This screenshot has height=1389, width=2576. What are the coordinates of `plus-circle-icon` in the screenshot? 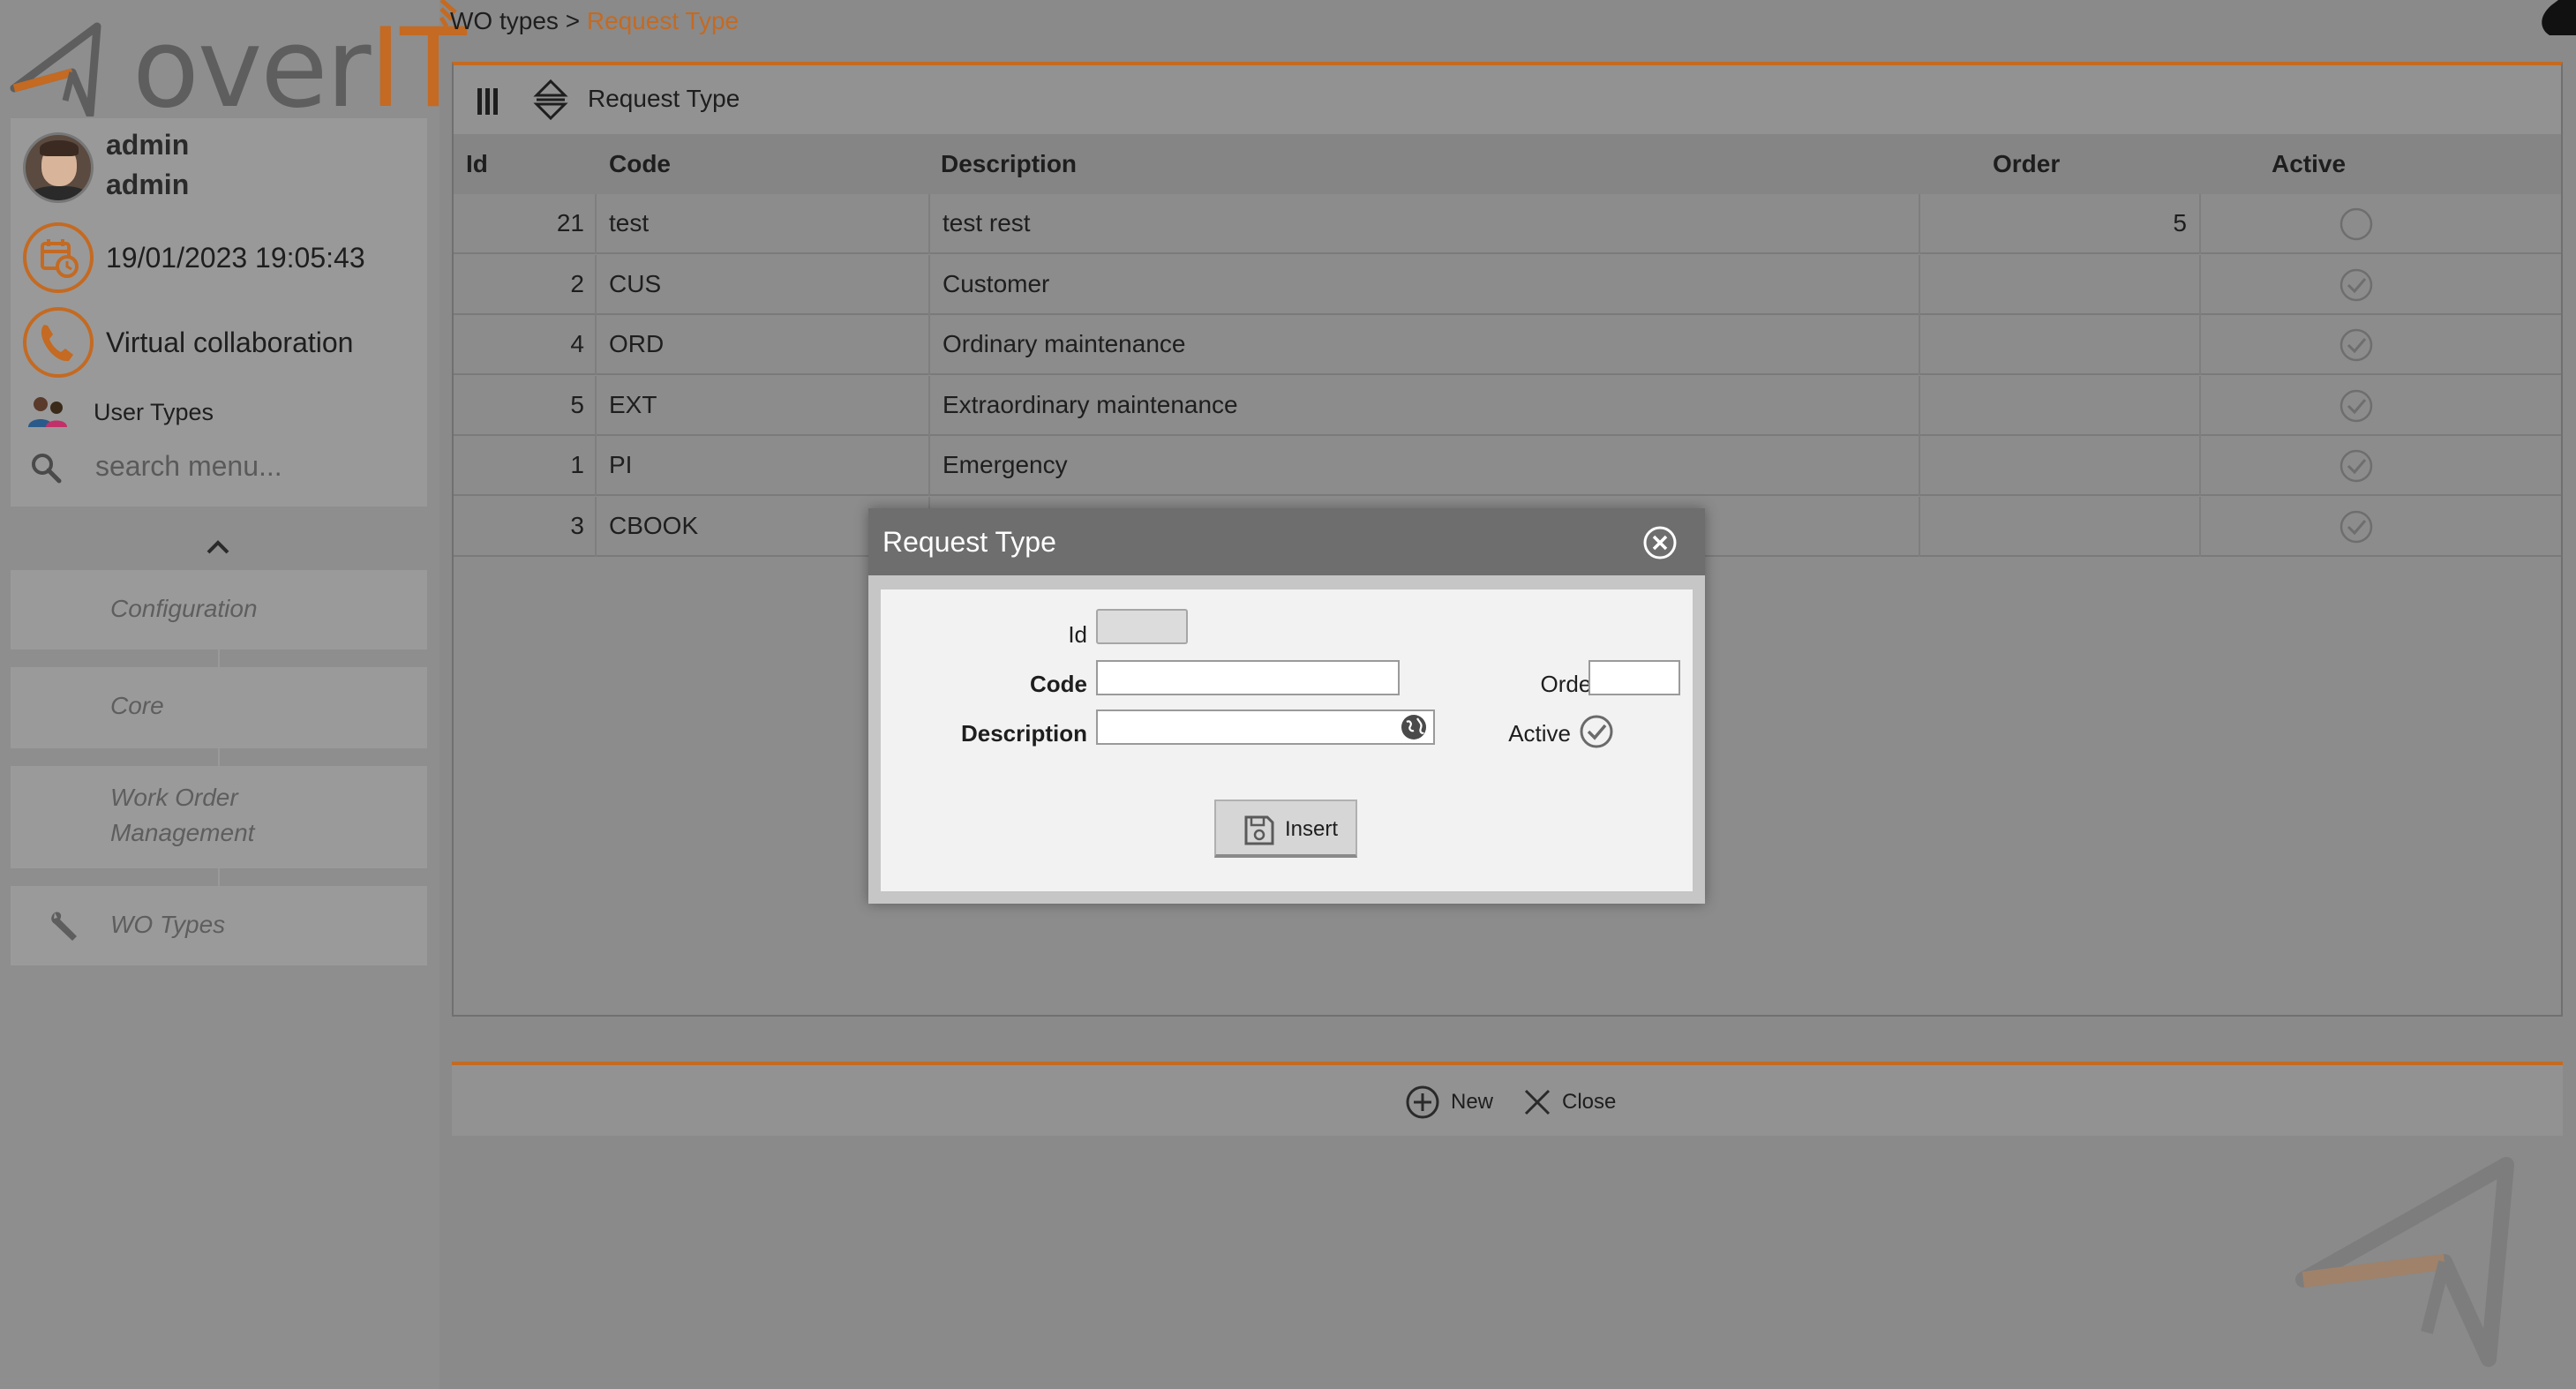 It's located at (1422, 1102).